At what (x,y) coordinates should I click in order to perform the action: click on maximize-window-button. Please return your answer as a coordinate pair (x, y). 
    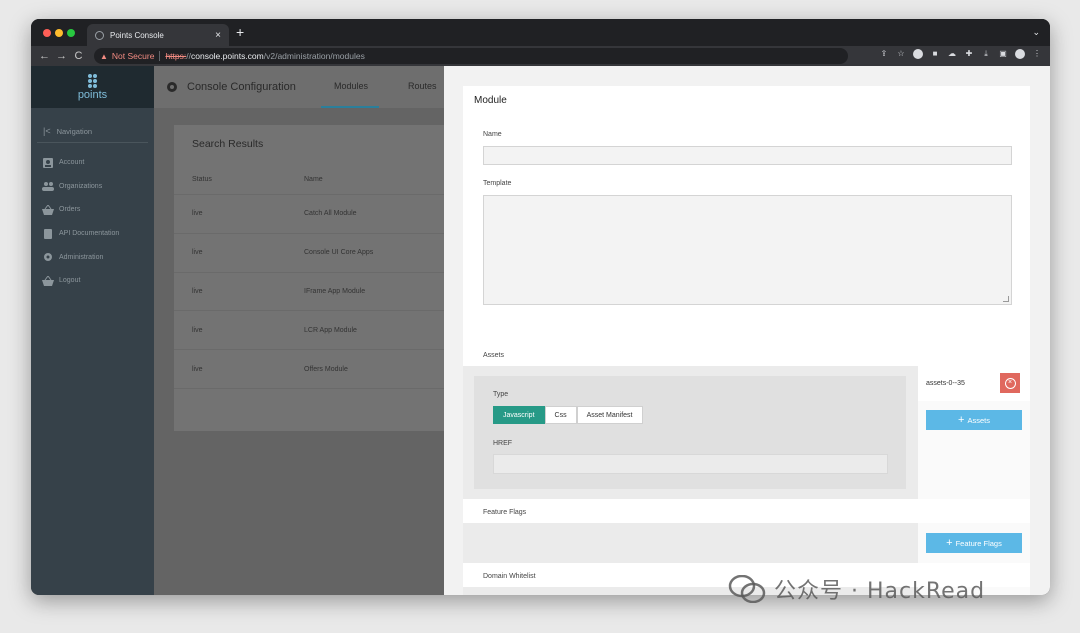
    Looking at the image, I should click on (71, 33).